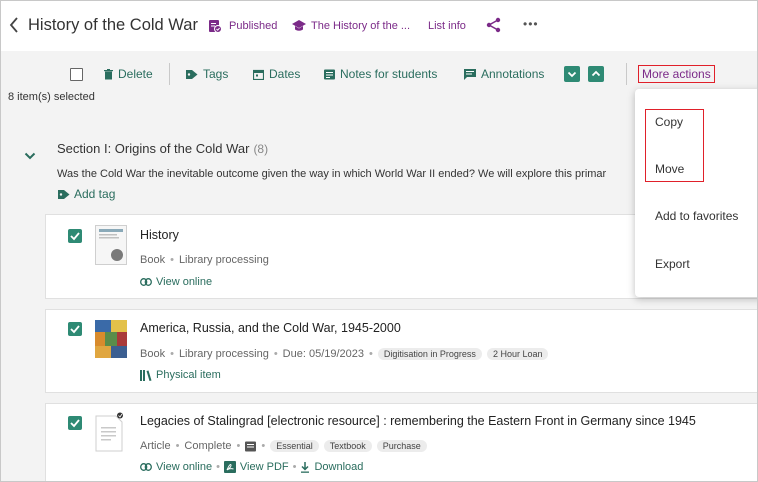 The image size is (758, 482). I want to click on annotation-icon, so click(470, 74).